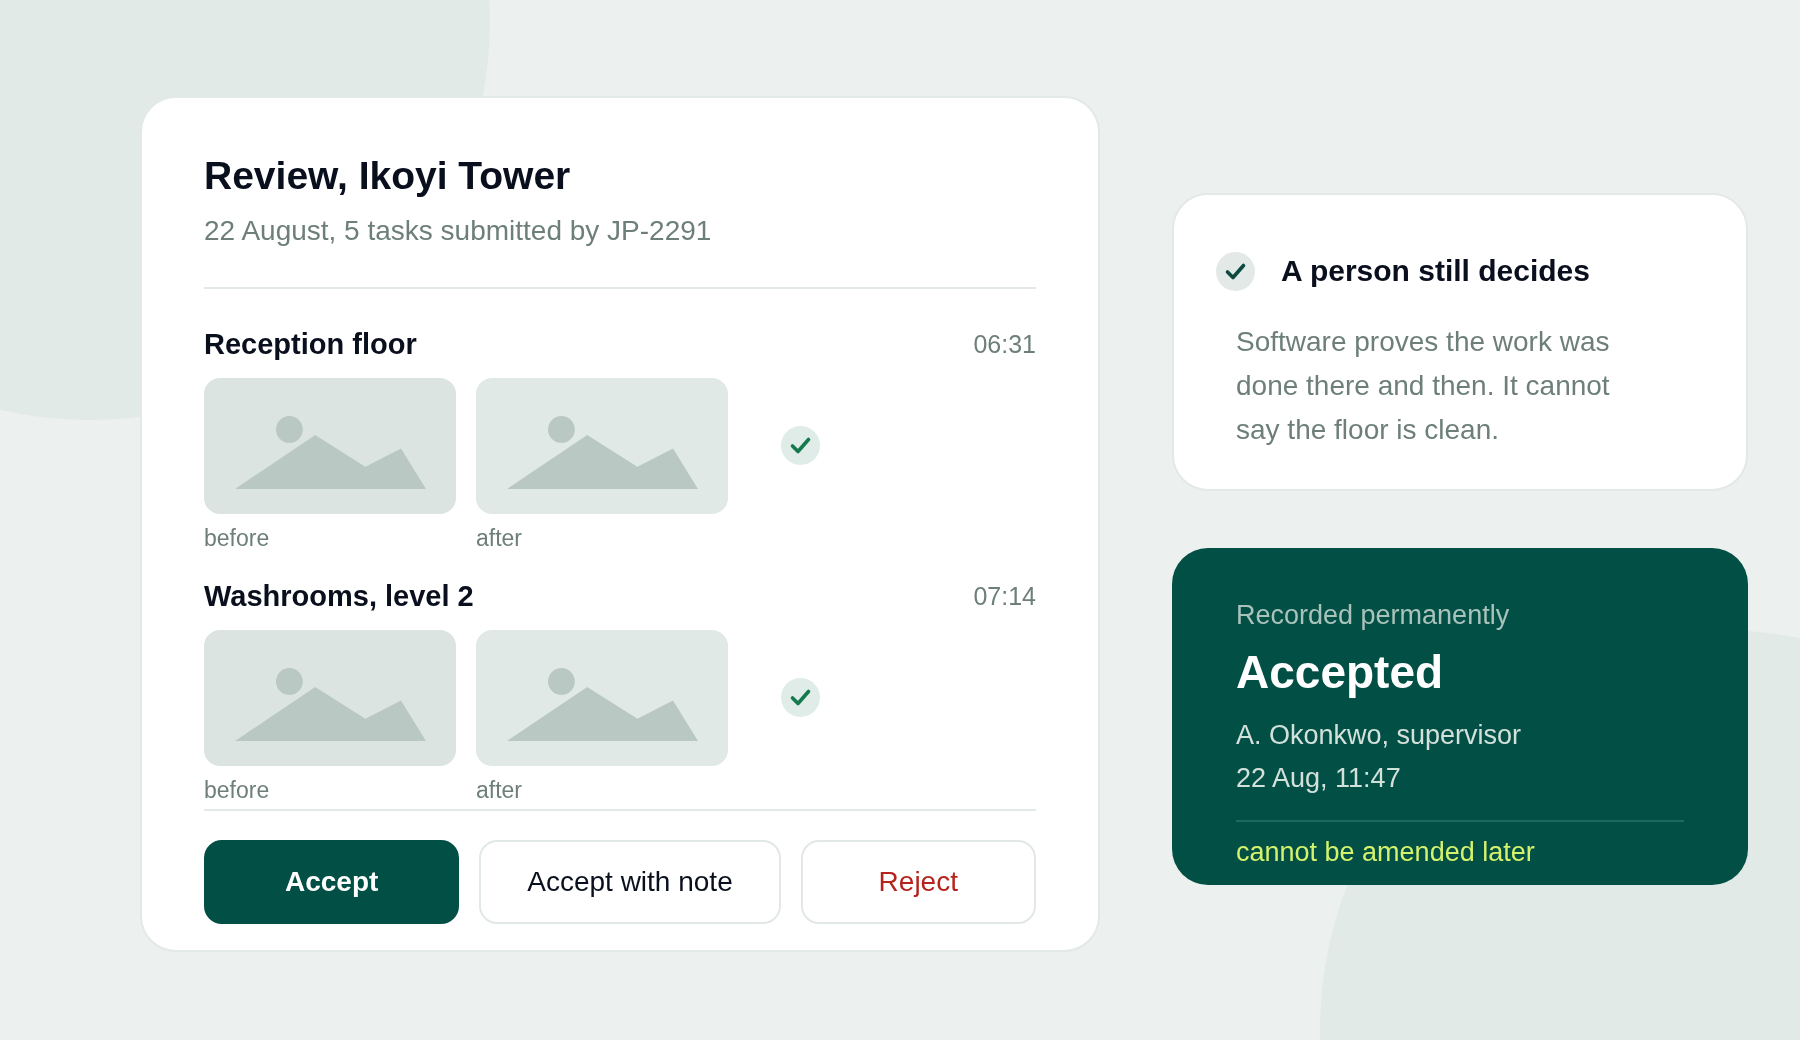 The height and width of the screenshot is (1040, 1800). What do you see at coordinates (1435, 271) in the screenshot?
I see `info-heading: A person still decides` at bounding box center [1435, 271].